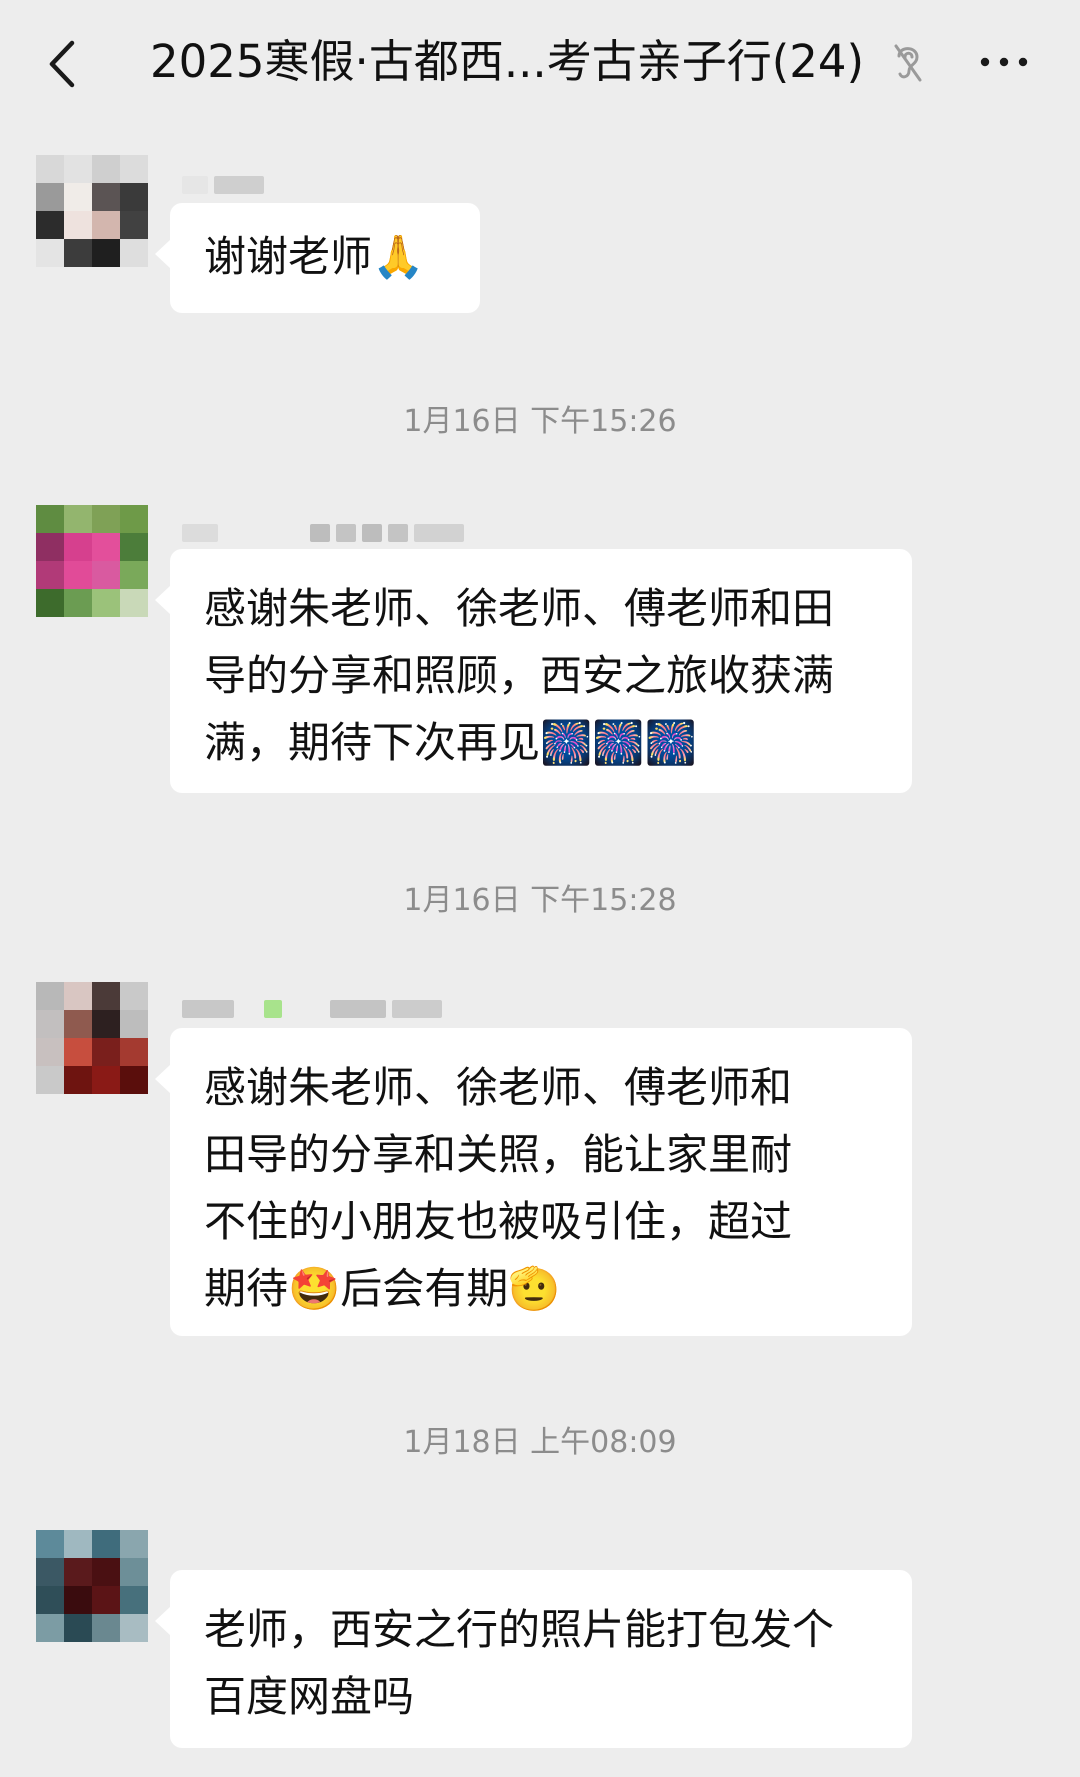 This screenshot has width=1080, height=1777. I want to click on chat-title: 2025寒假·古都西...考古亲子行(24), so click(507, 61).